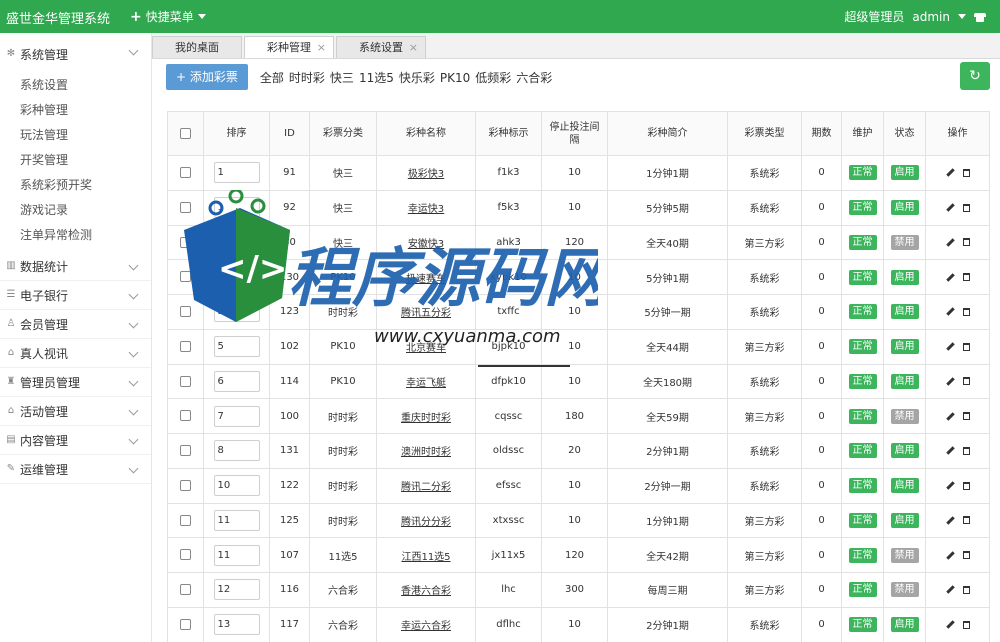 The height and width of the screenshot is (642, 1000). Describe the element at coordinates (417, 78) in the screenshot. I see `filter-link: 快乐彩` at that location.